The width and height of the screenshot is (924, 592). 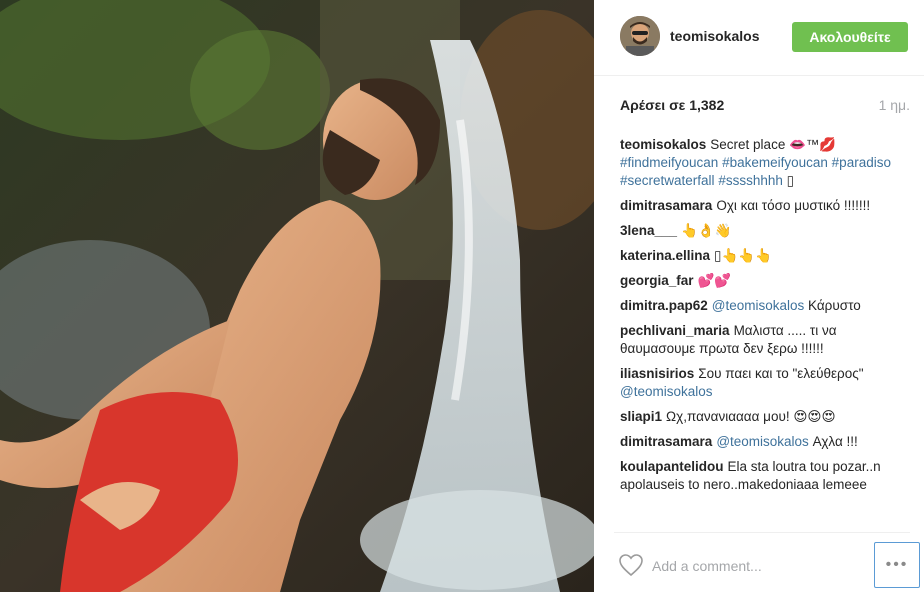 I want to click on comment-item: sliapi1 Ωχ,πανανιαααα μου! 😍😍😍, so click(x=766, y=417).